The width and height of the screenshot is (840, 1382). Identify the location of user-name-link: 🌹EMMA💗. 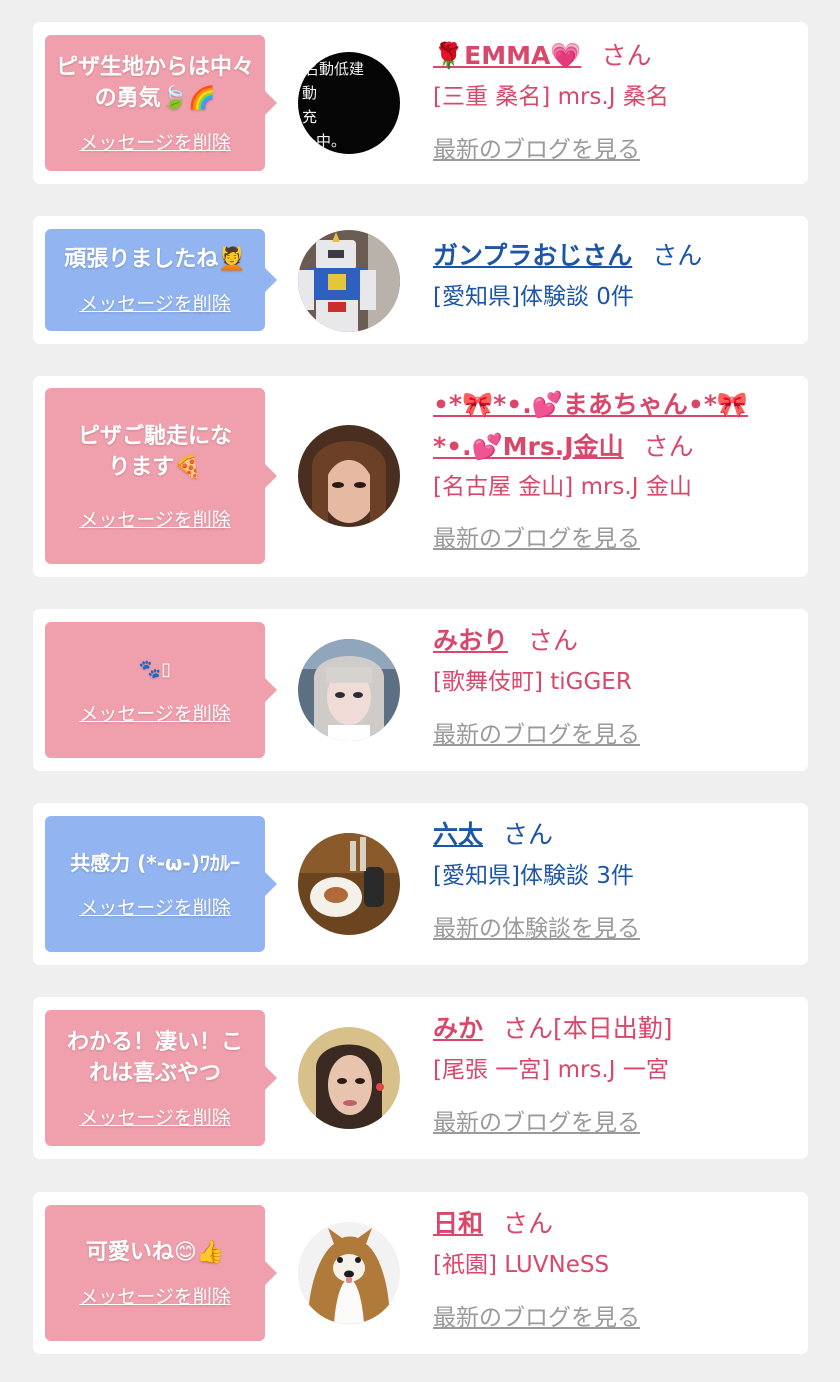
(507, 55).